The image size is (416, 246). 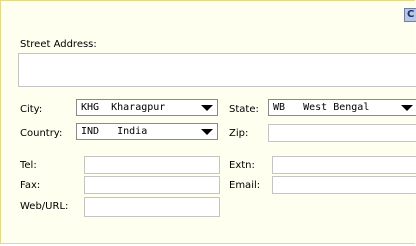 What do you see at coordinates (30, 185) in the screenshot?
I see `fax-label: Fax:` at bounding box center [30, 185].